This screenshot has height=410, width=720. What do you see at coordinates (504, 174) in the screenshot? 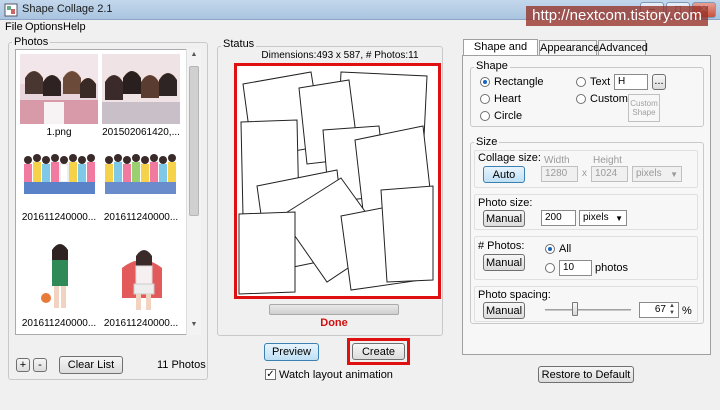
I see `collage-auto-button: Auto` at bounding box center [504, 174].